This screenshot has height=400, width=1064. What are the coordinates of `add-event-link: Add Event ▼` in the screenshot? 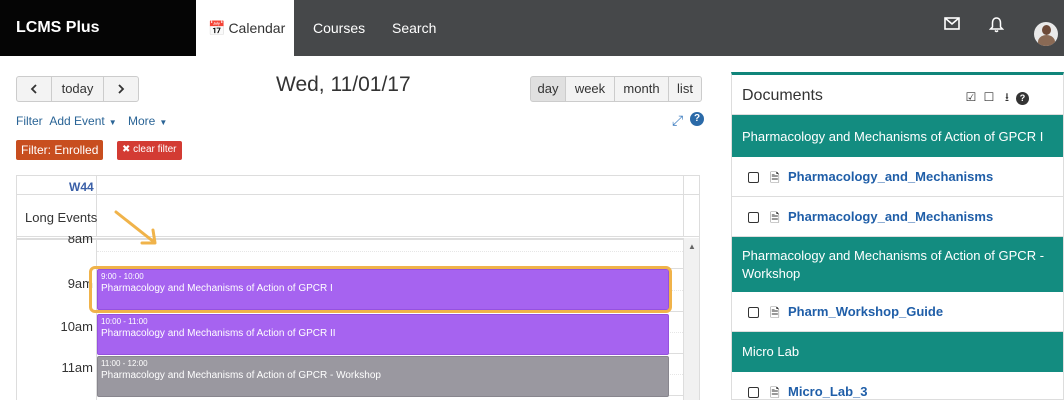 It's located at (84, 121).